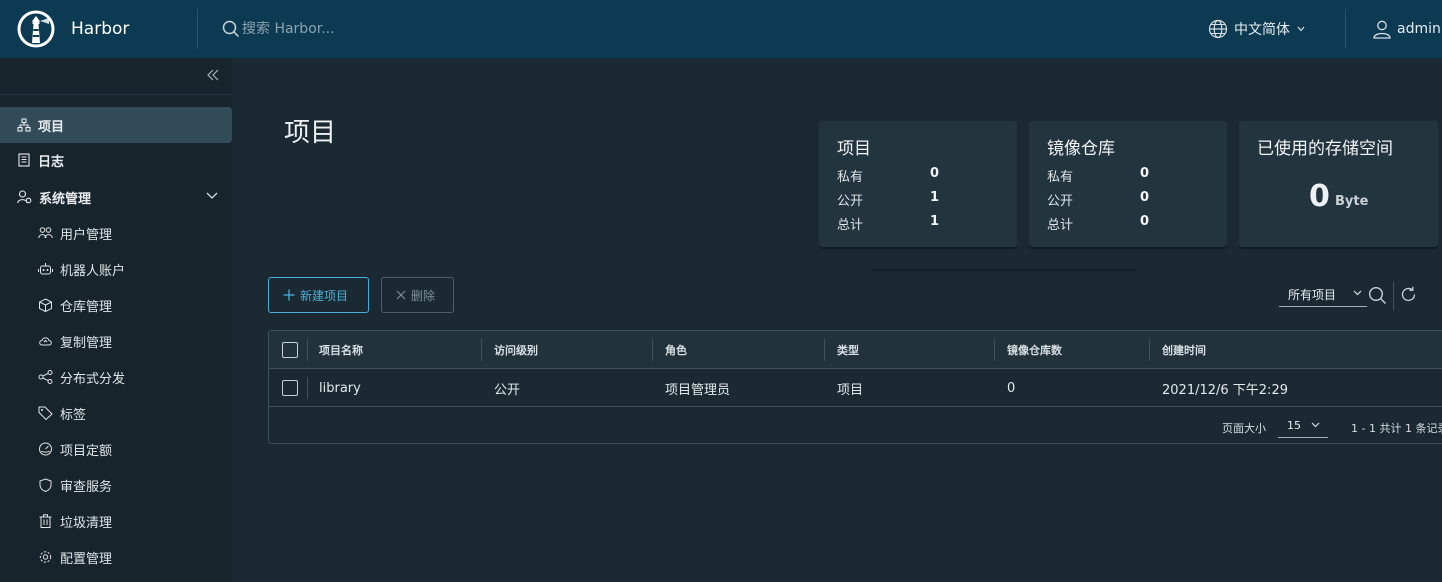 Image resolution: width=1442 pixels, height=582 pixels. Describe the element at coordinates (116, 449) in the screenshot. I see `sidebar-item-project-quotas: 项目定额` at that location.